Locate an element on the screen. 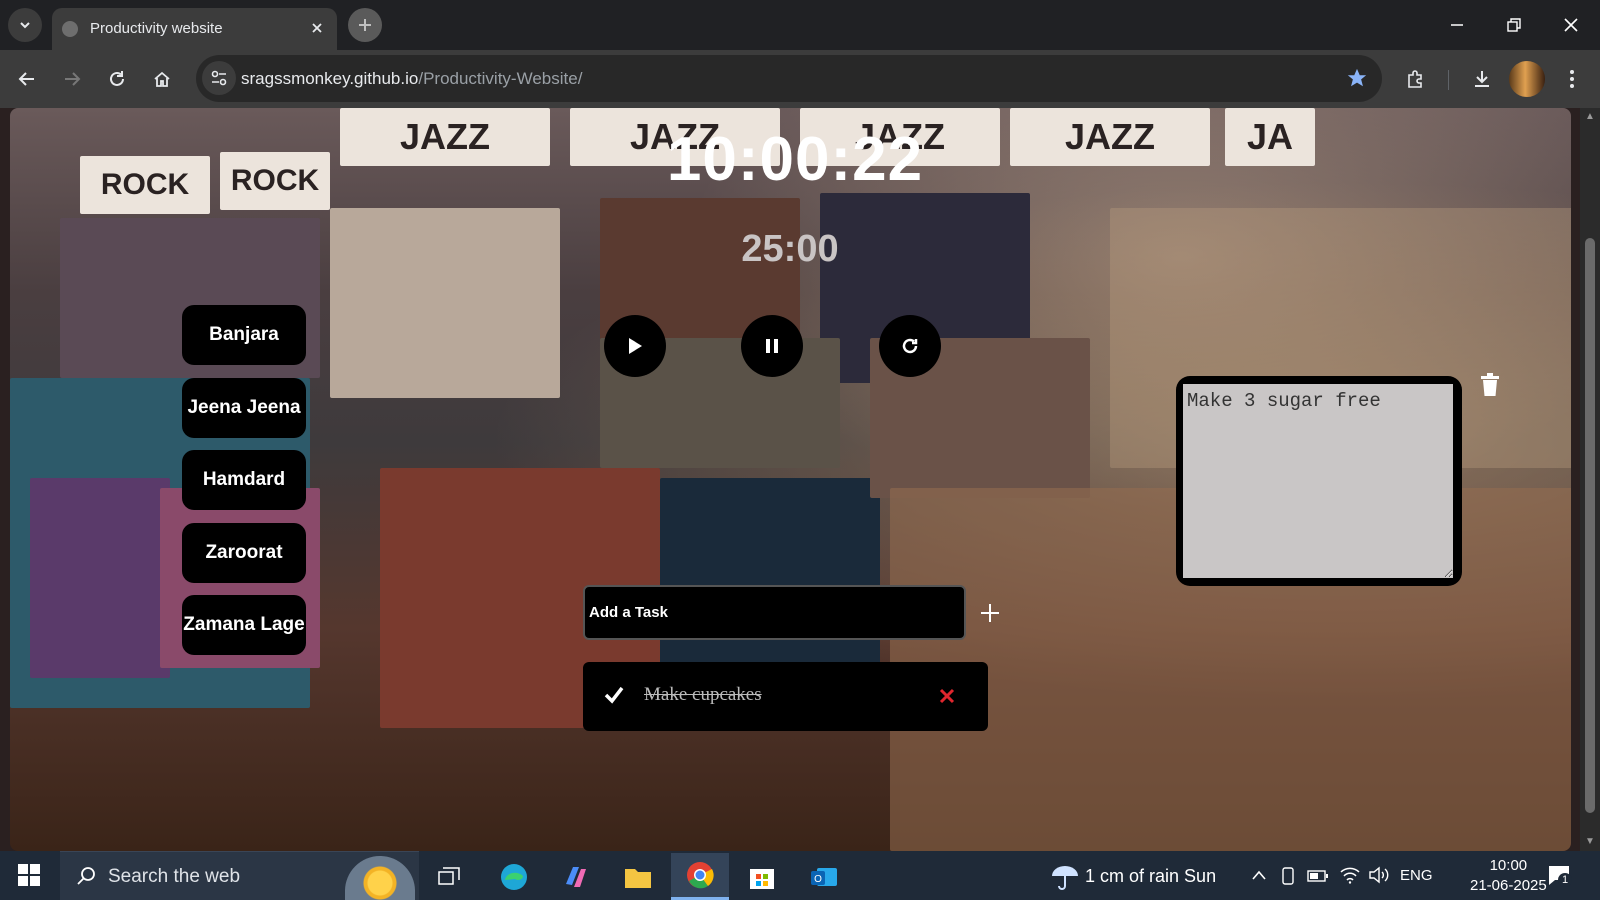  home-icon is located at coordinates (162, 79).